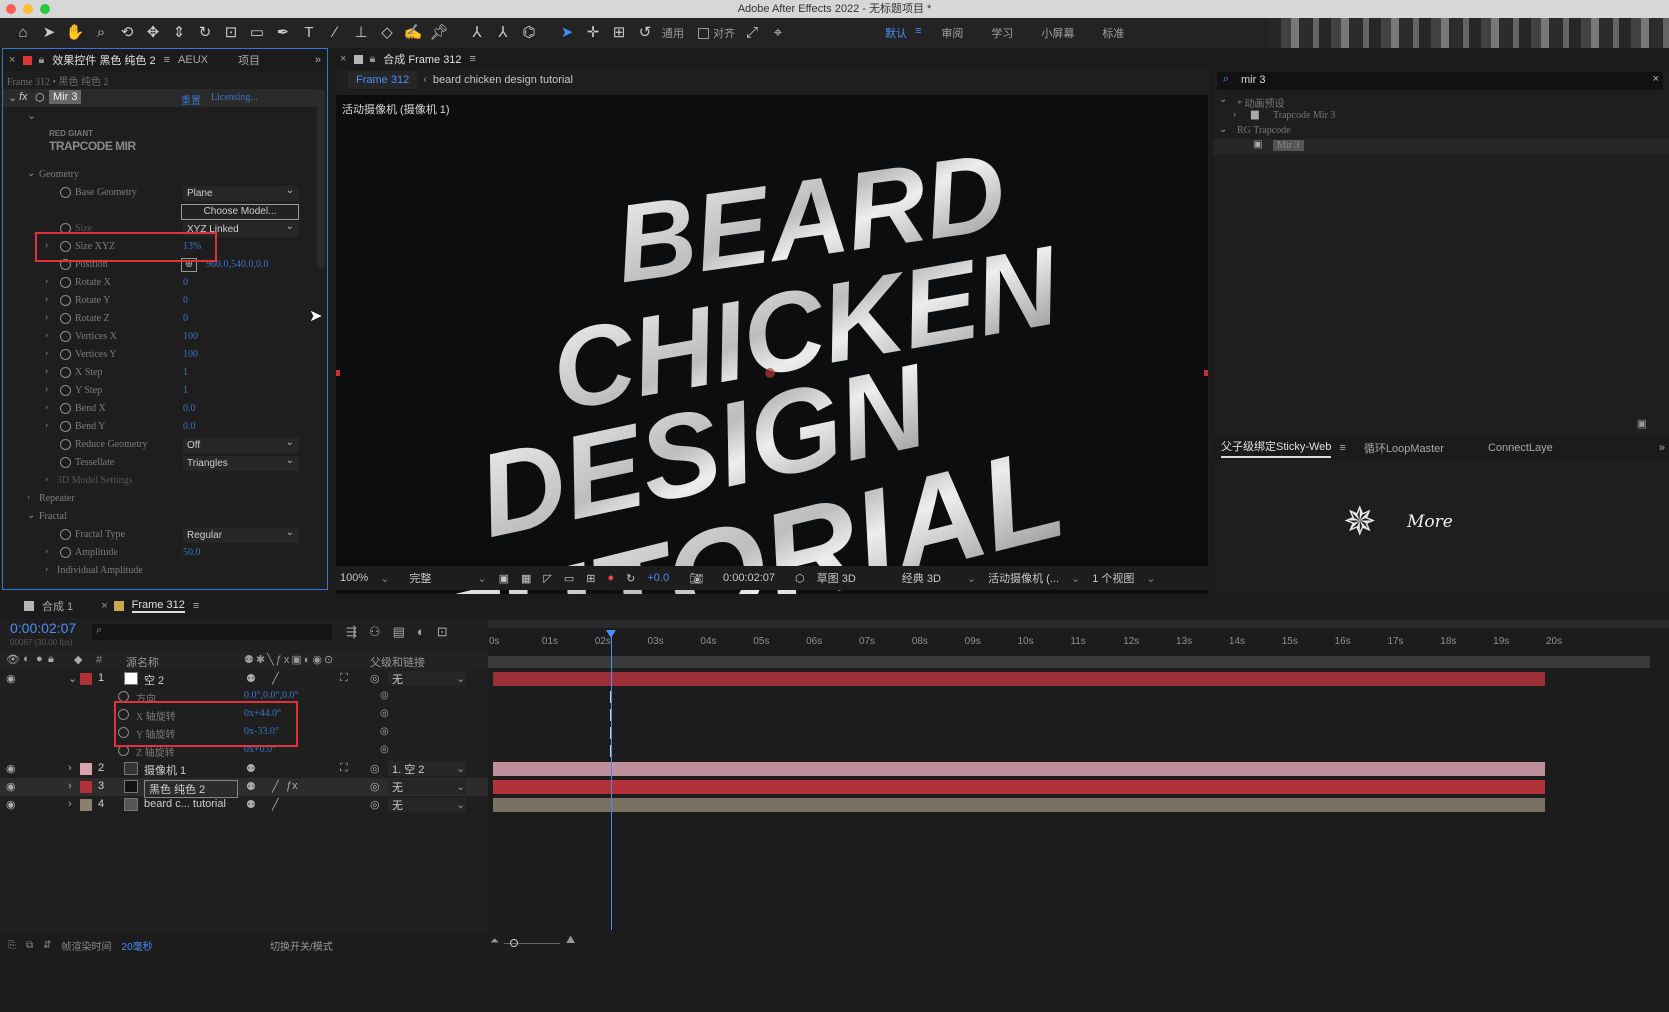 The width and height of the screenshot is (1669, 1012). I want to click on hand-icon: ✋, so click(75, 33).